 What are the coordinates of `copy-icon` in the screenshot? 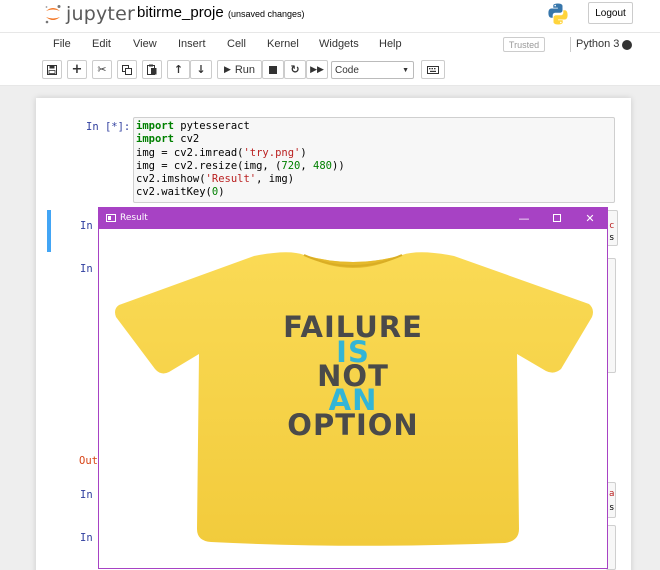 It's located at (127, 69).